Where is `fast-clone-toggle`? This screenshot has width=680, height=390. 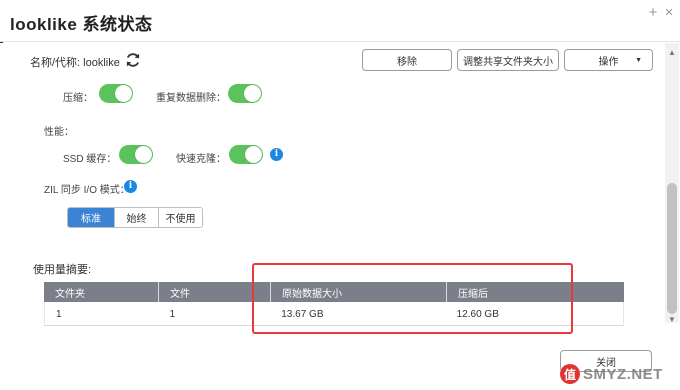 fast-clone-toggle is located at coordinates (246, 154).